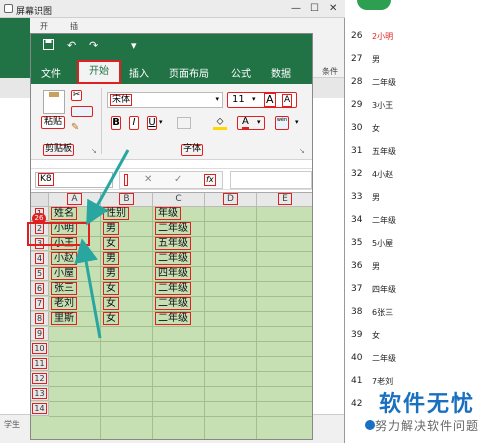  Describe the element at coordinates (357, 197) in the screenshot. I see `list-item-number: 33` at that location.